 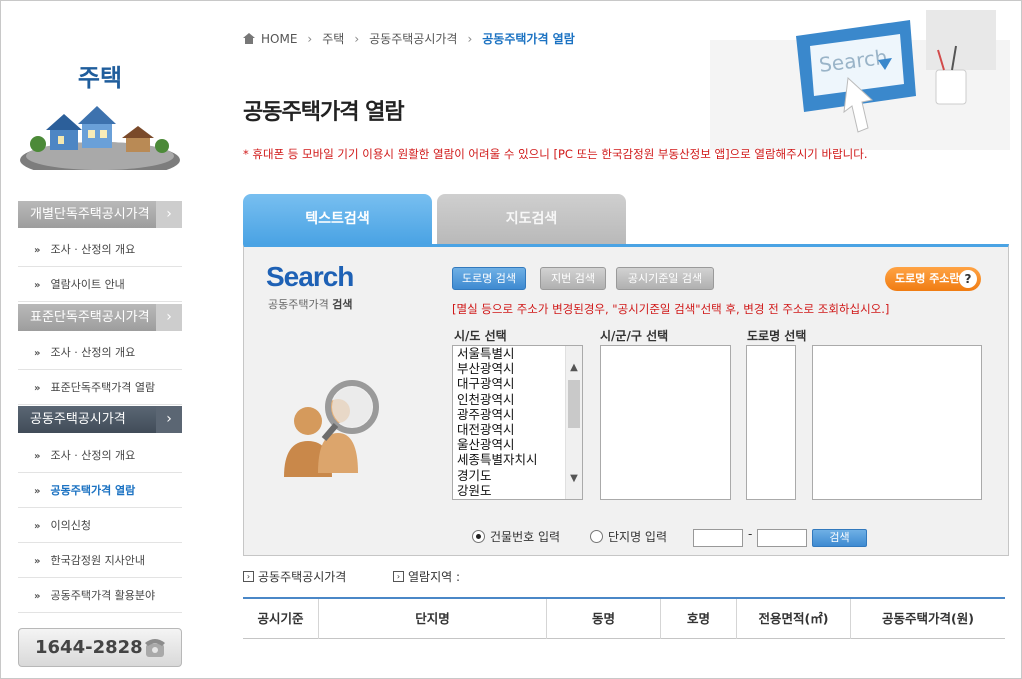 What do you see at coordinates (528, 39) in the screenshot?
I see `breadcrumb-current: 공동주택가격 열람` at bounding box center [528, 39].